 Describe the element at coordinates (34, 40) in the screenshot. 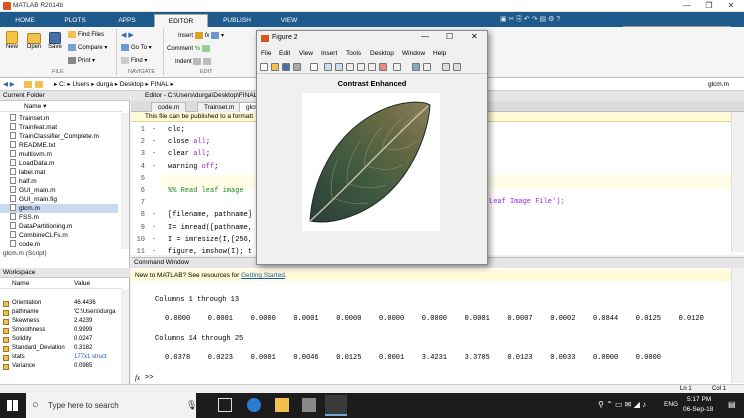

I see `open-button: Open` at that location.